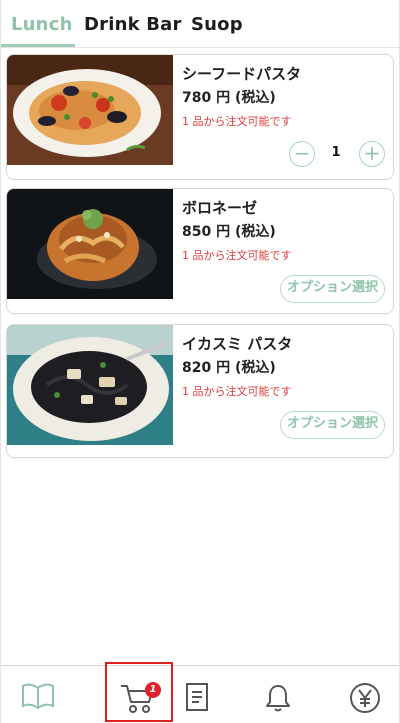 This screenshot has width=400, height=723. What do you see at coordinates (42, 24) in the screenshot?
I see `tab-lunch: Lunch` at bounding box center [42, 24].